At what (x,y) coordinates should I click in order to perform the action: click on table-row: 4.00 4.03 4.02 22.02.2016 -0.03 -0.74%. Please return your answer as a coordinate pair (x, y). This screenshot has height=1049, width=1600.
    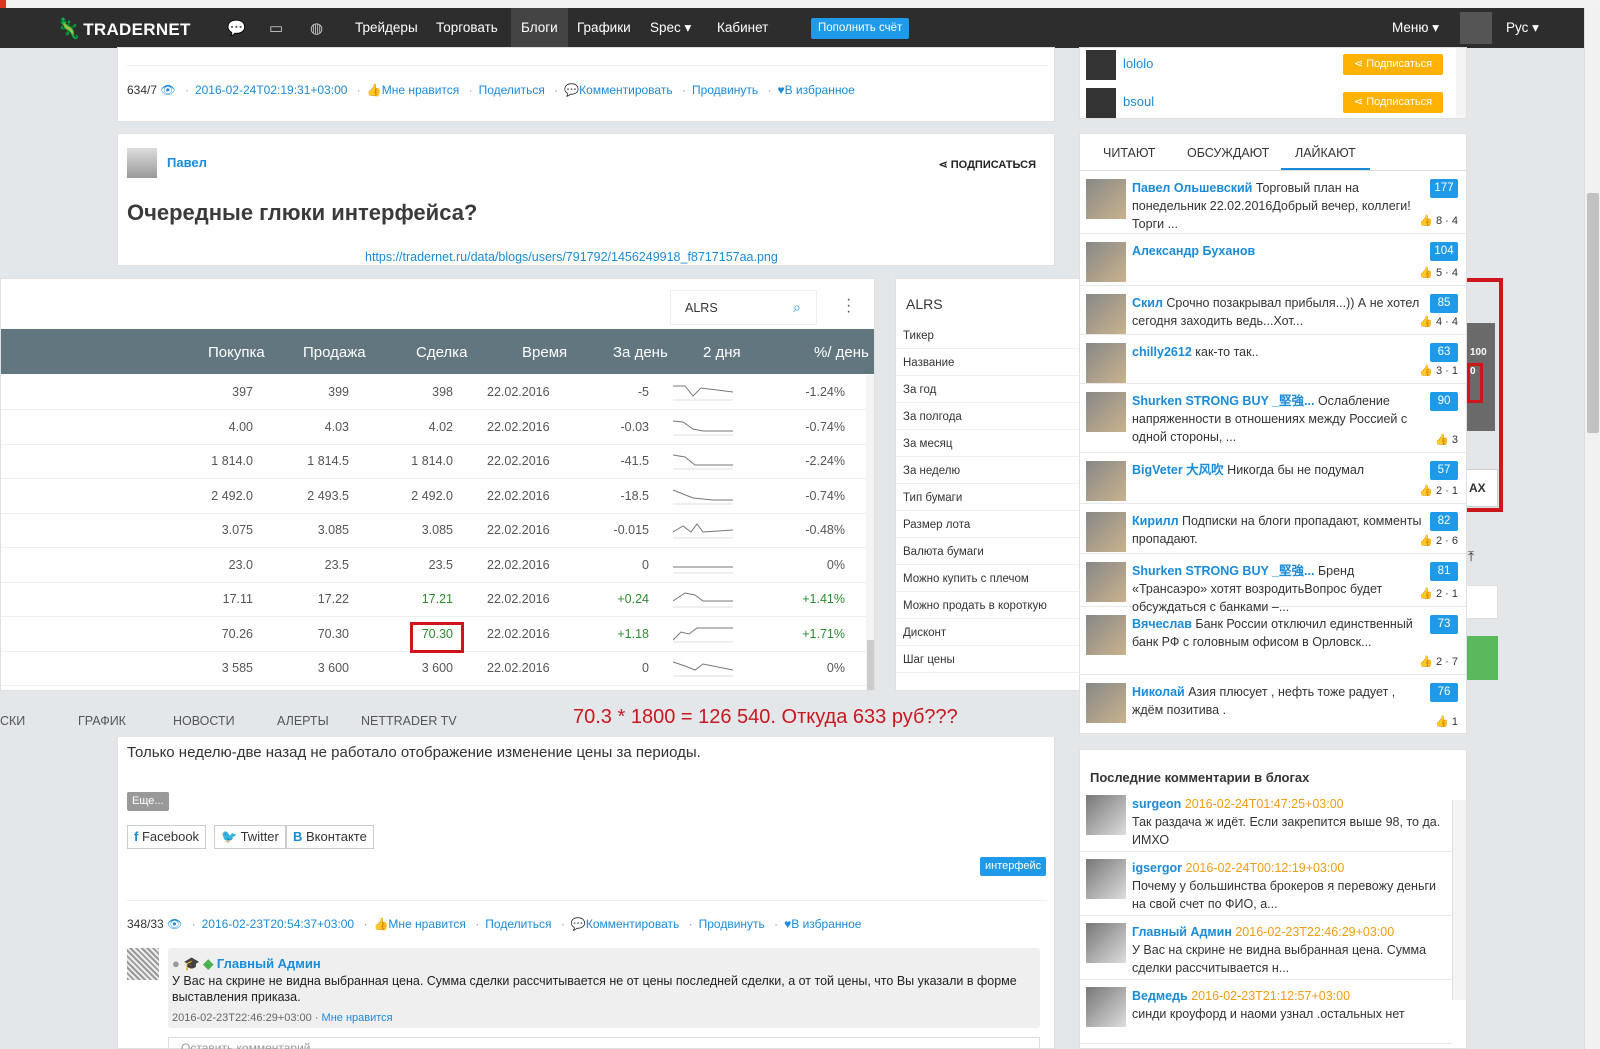
    Looking at the image, I should click on (433, 427).